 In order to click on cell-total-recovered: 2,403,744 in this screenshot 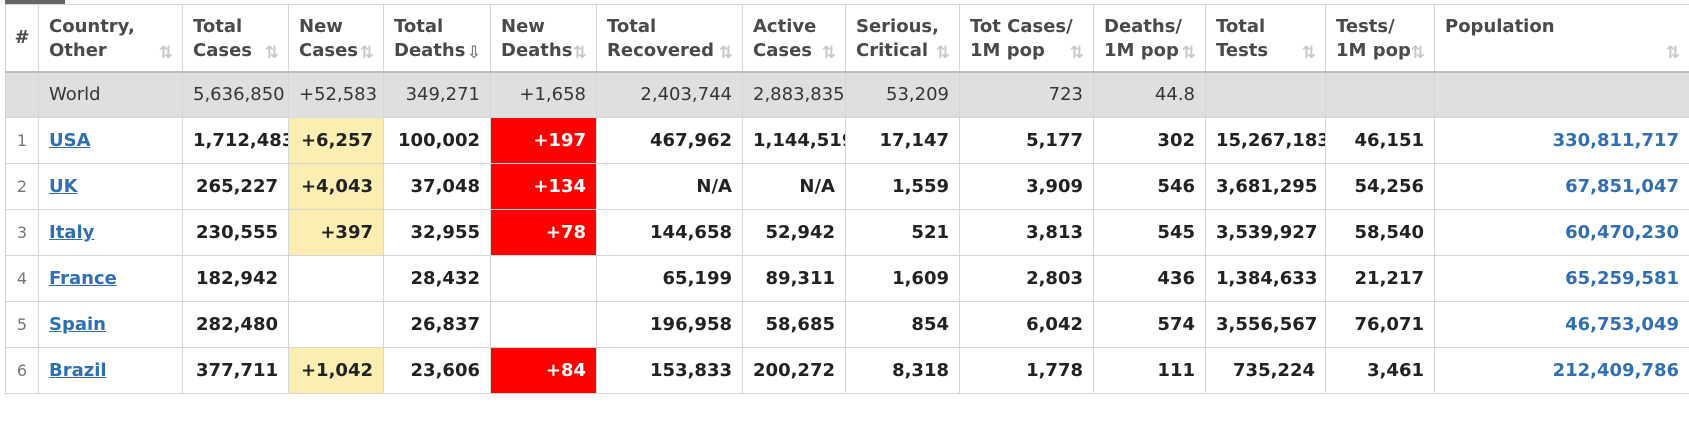, I will do `click(669, 94)`.